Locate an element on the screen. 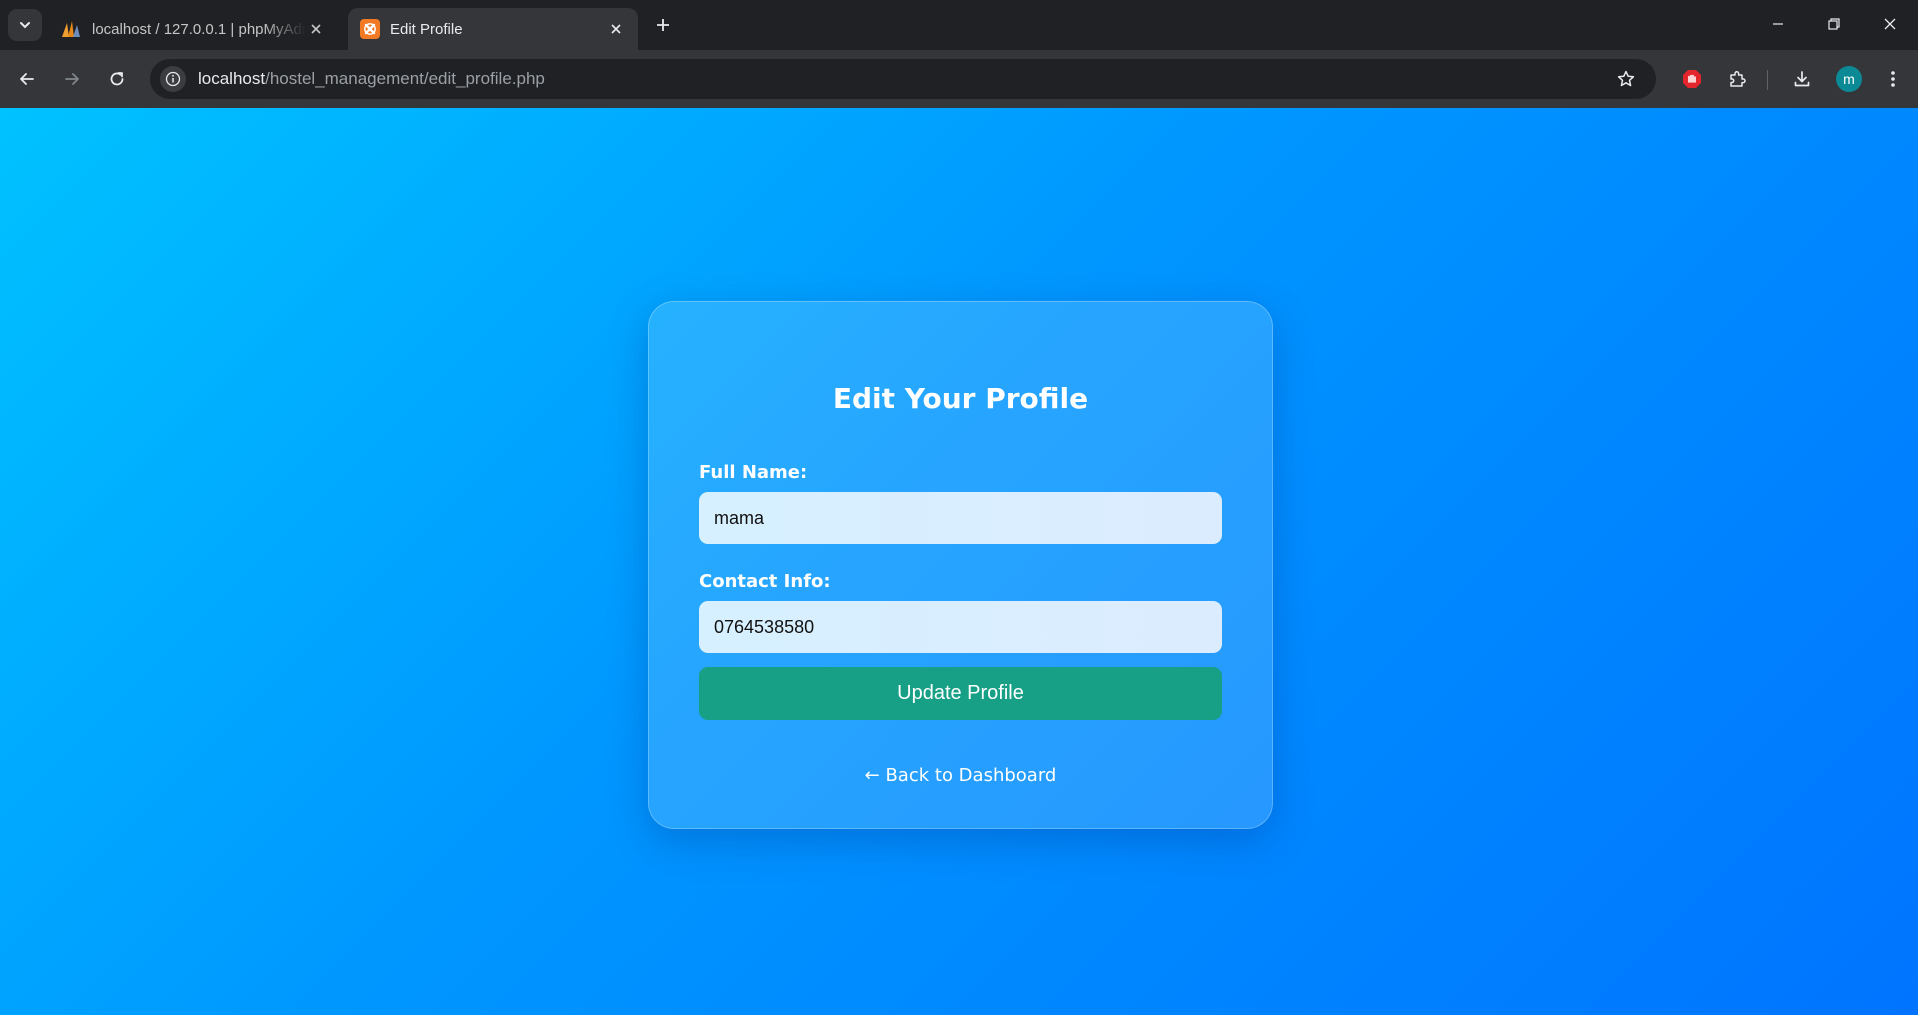  url-host: localhost is located at coordinates (232, 78).